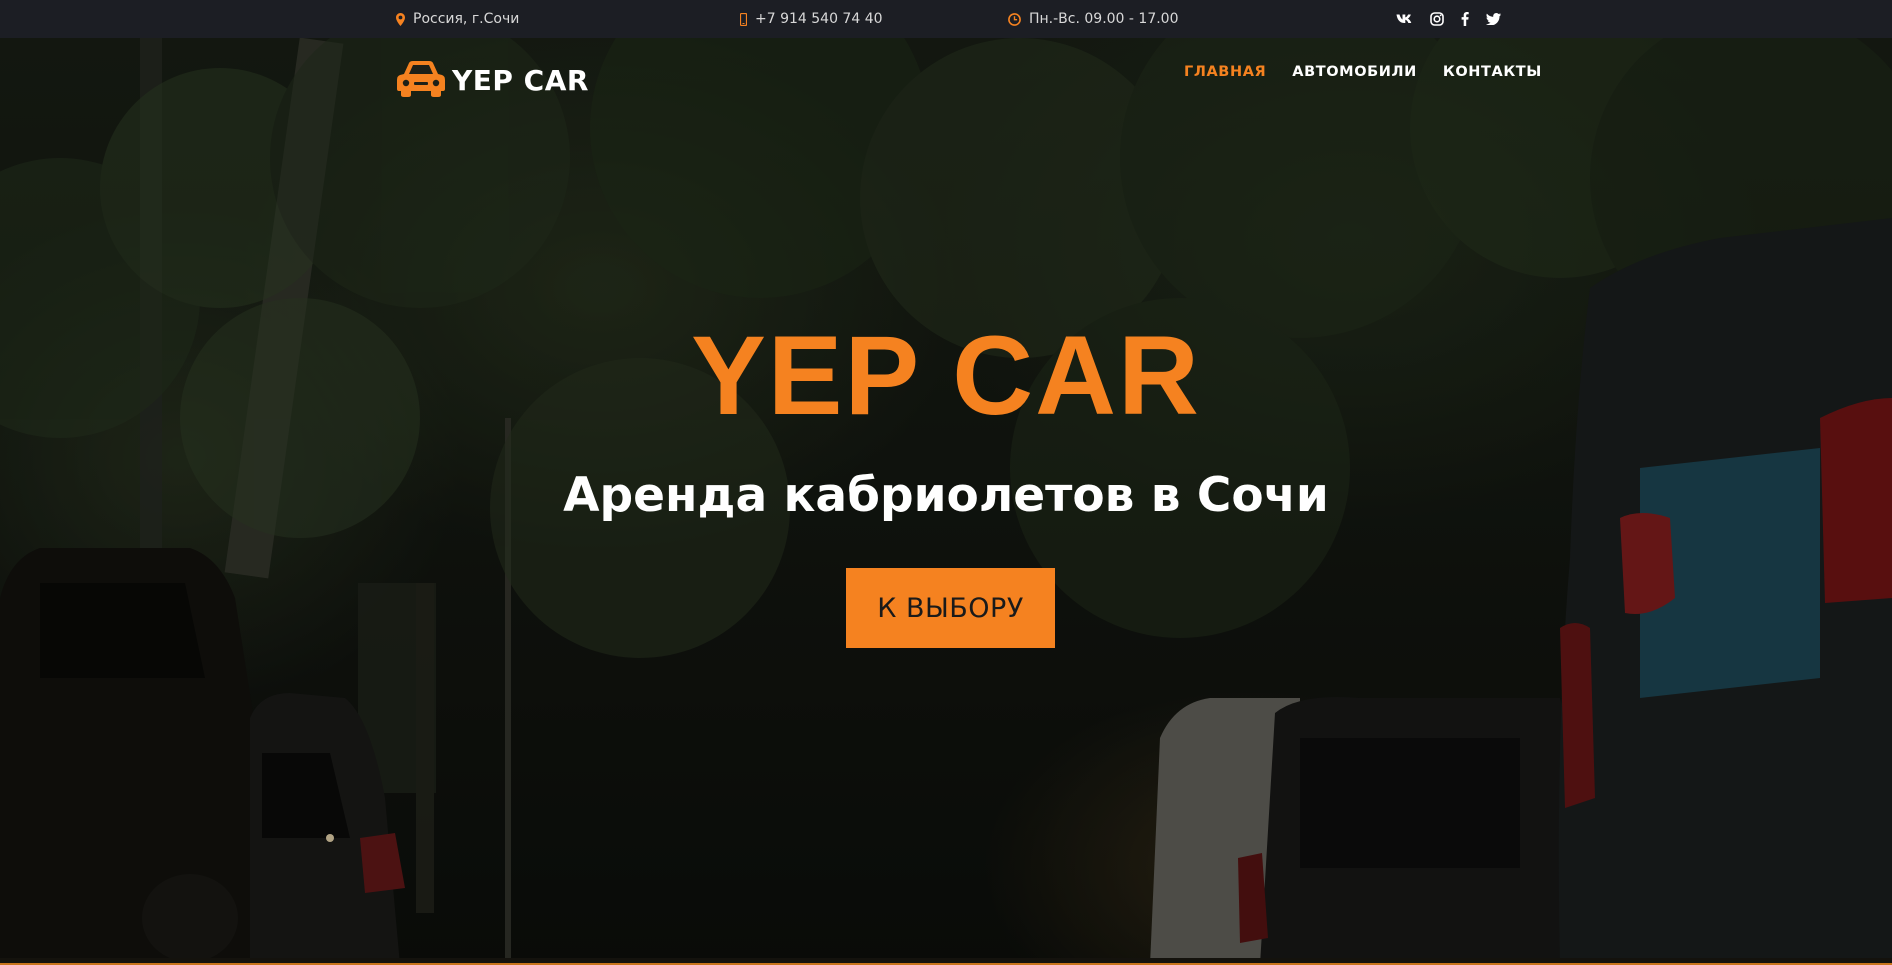 The image size is (1892, 965). Describe the element at coordinates (1448, 19) in the screenshot. I see `social-links` at that location.